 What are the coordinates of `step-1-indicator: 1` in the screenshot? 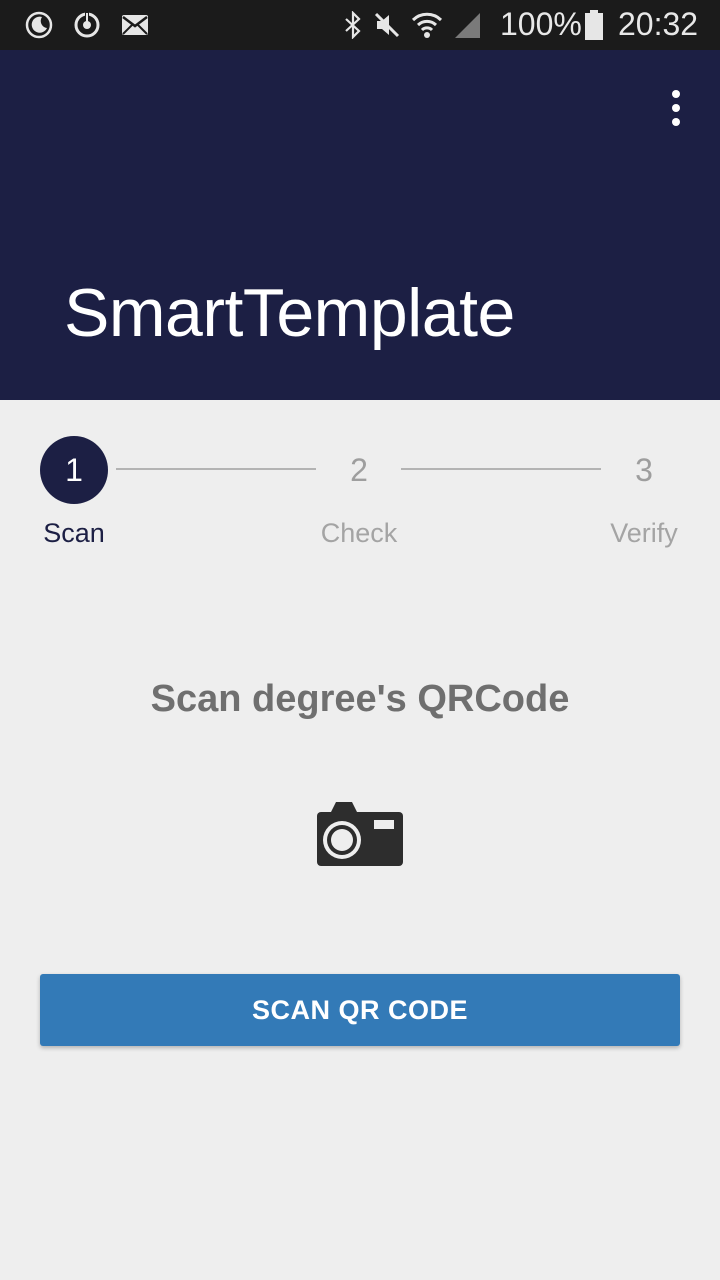 It's located at (74, 470).